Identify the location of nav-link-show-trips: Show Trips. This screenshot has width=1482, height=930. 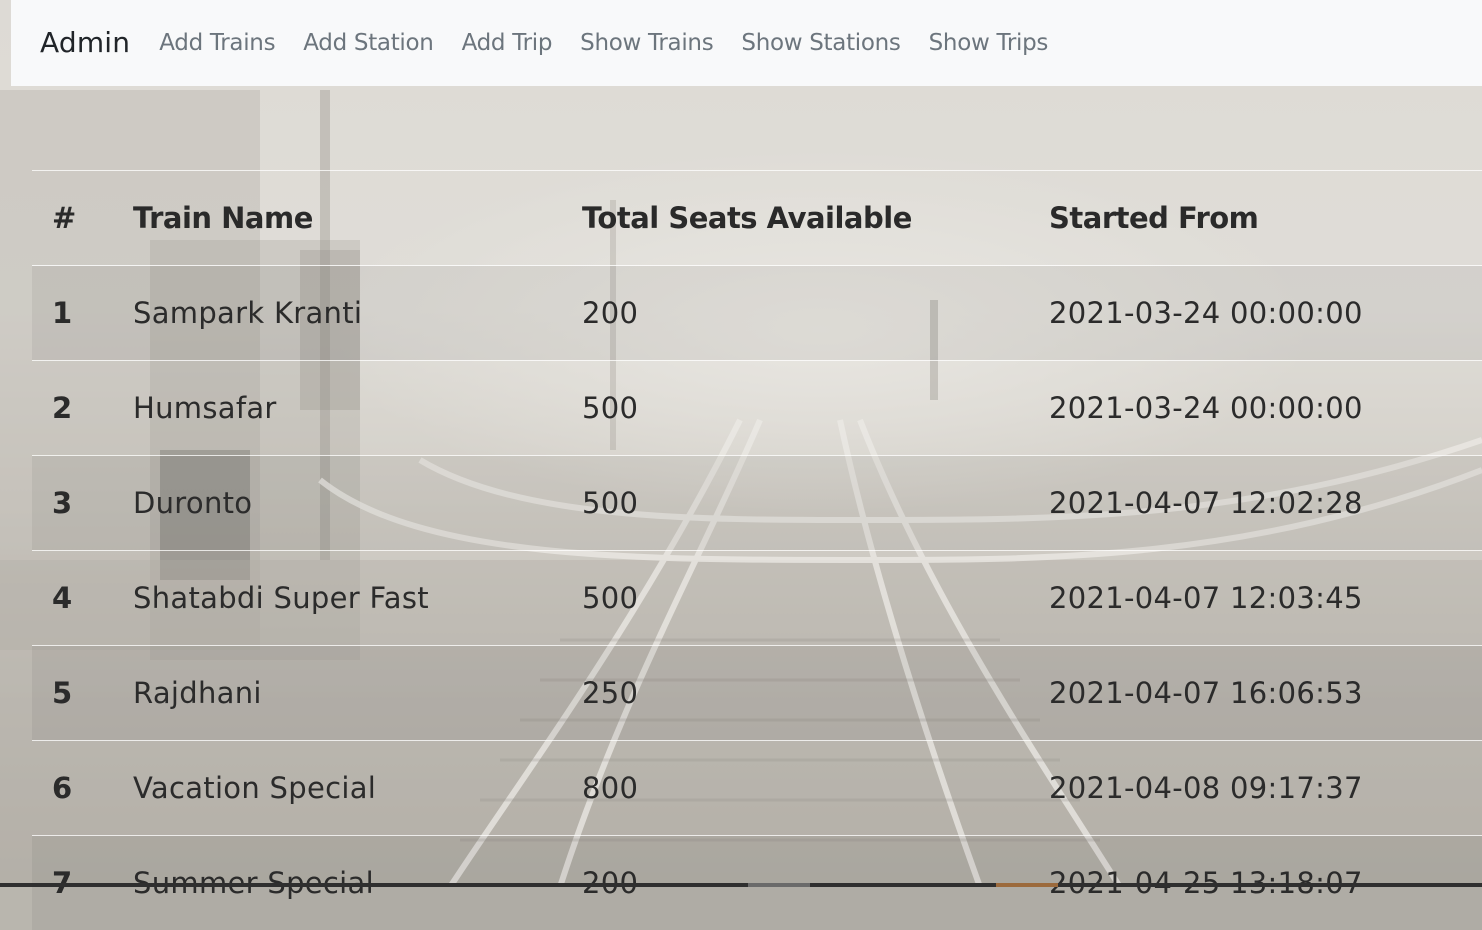
(988, 43).